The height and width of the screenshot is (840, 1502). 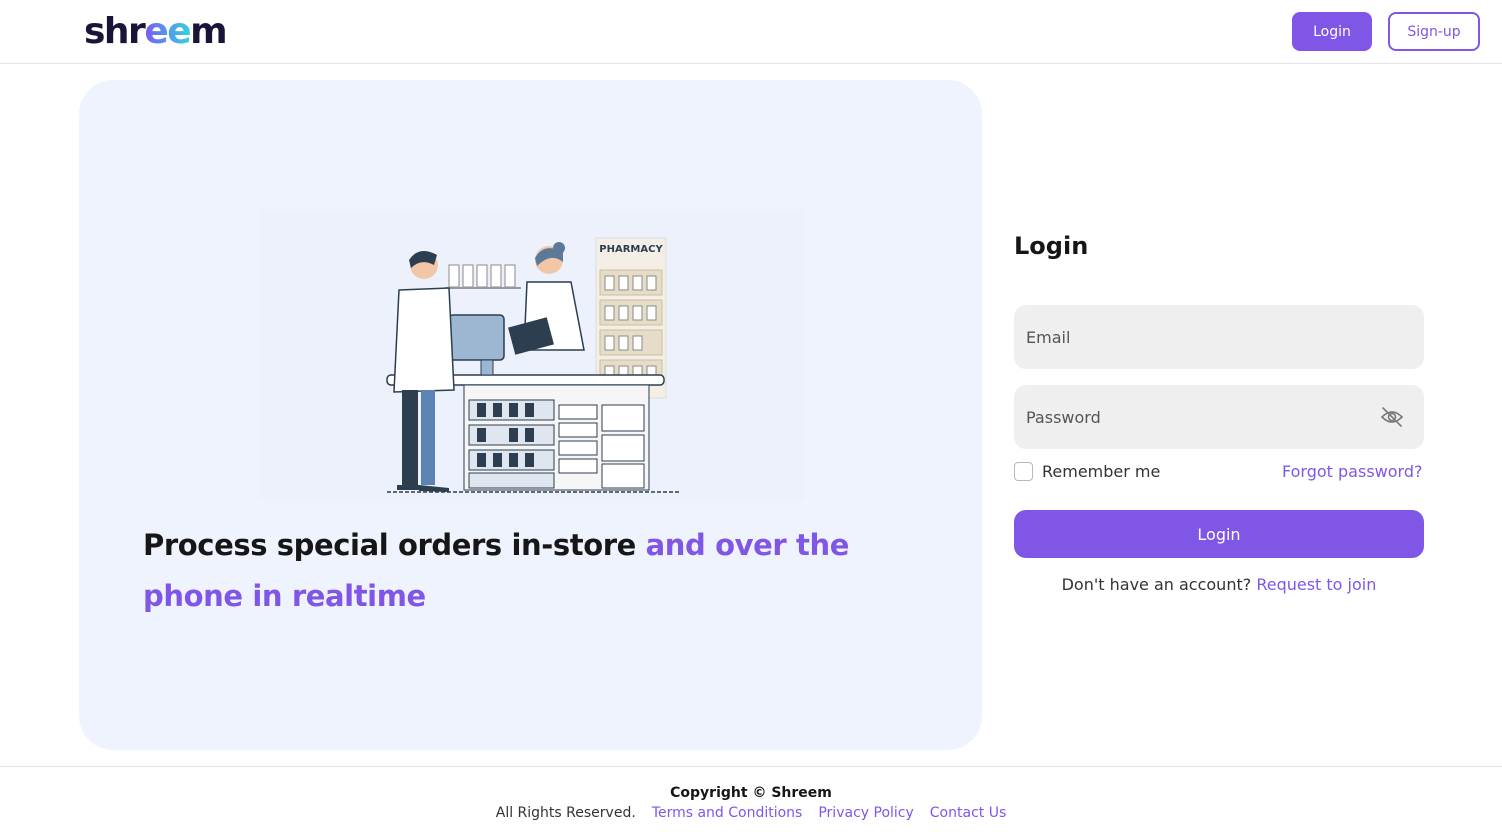 What do you see at coordinates (1196, 337) in the screenshot?
I see `email-input` at bounding box center [1196, 337].